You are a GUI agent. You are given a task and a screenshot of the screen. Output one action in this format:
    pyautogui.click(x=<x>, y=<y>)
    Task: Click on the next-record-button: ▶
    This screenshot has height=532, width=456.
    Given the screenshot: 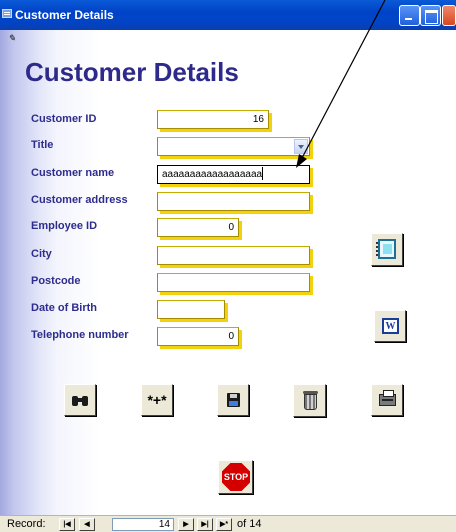 What is the action you would take?
    pyautogui.click(x=186, y=524)
    